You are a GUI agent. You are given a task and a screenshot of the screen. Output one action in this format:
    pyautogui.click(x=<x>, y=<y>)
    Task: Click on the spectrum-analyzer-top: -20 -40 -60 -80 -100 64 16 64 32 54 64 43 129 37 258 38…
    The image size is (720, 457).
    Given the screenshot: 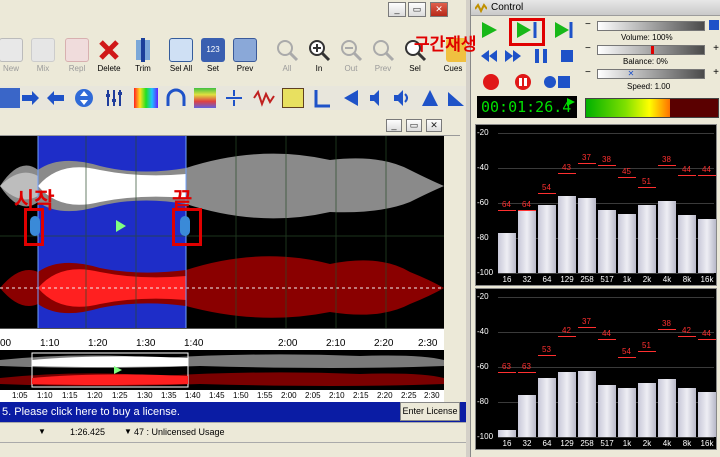 What is the action you would take?
    pyautogui.click(x=596, y=205)
    